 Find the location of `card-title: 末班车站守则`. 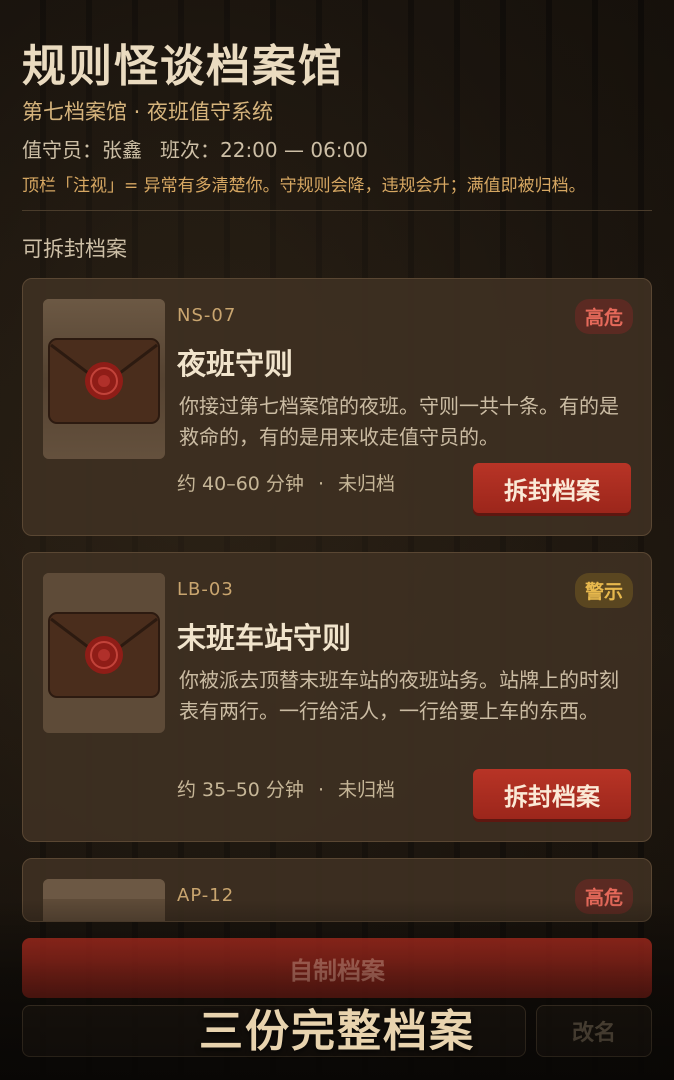

card-title: 末班车站守则 is located at coordinates (264, 638).